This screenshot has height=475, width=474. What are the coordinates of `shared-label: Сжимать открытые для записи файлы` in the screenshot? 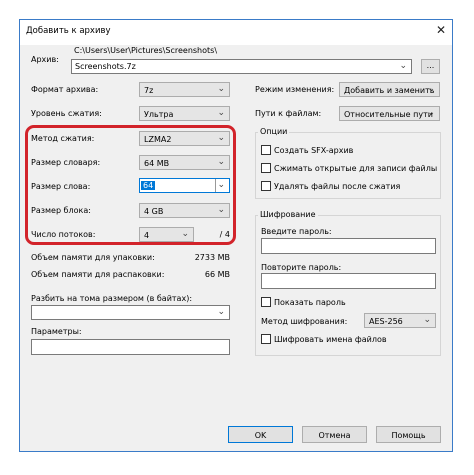 It's located at (356, 168).